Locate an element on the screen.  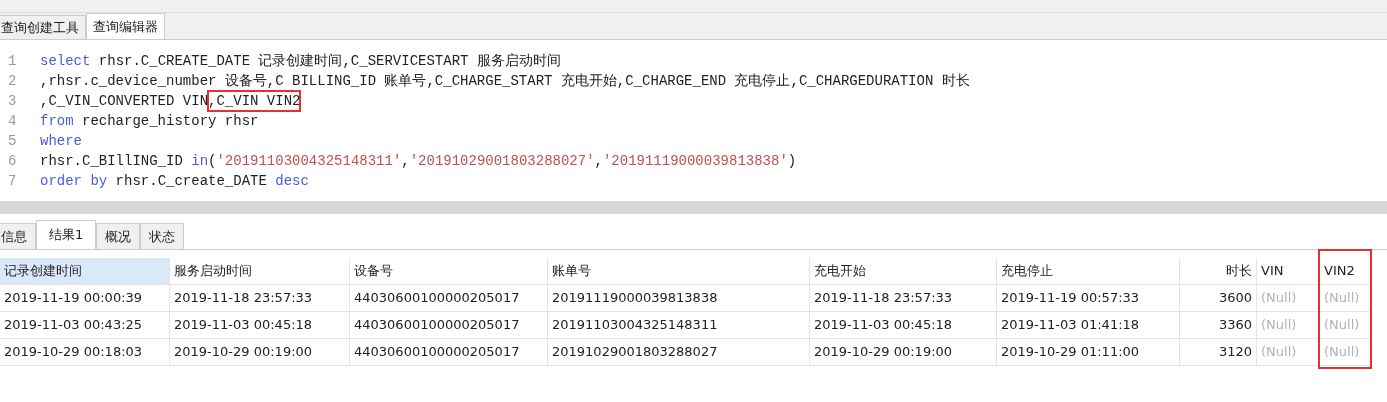
table-cell: 3360 is located at coordinates (1218, 325).